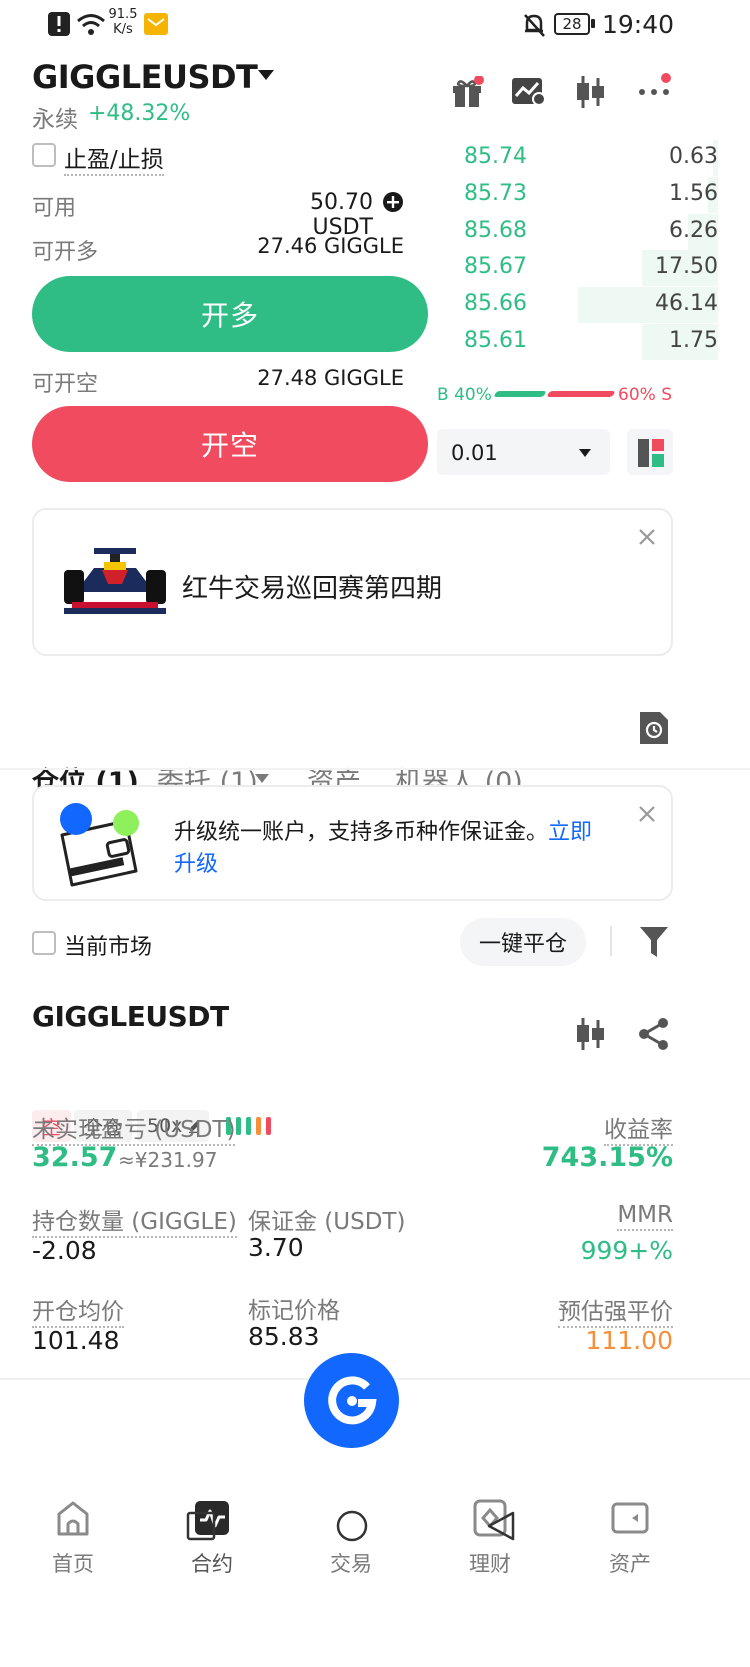 The image size is (750, 1667). I want to click on bid-price: 85.61, so click(495, 340).